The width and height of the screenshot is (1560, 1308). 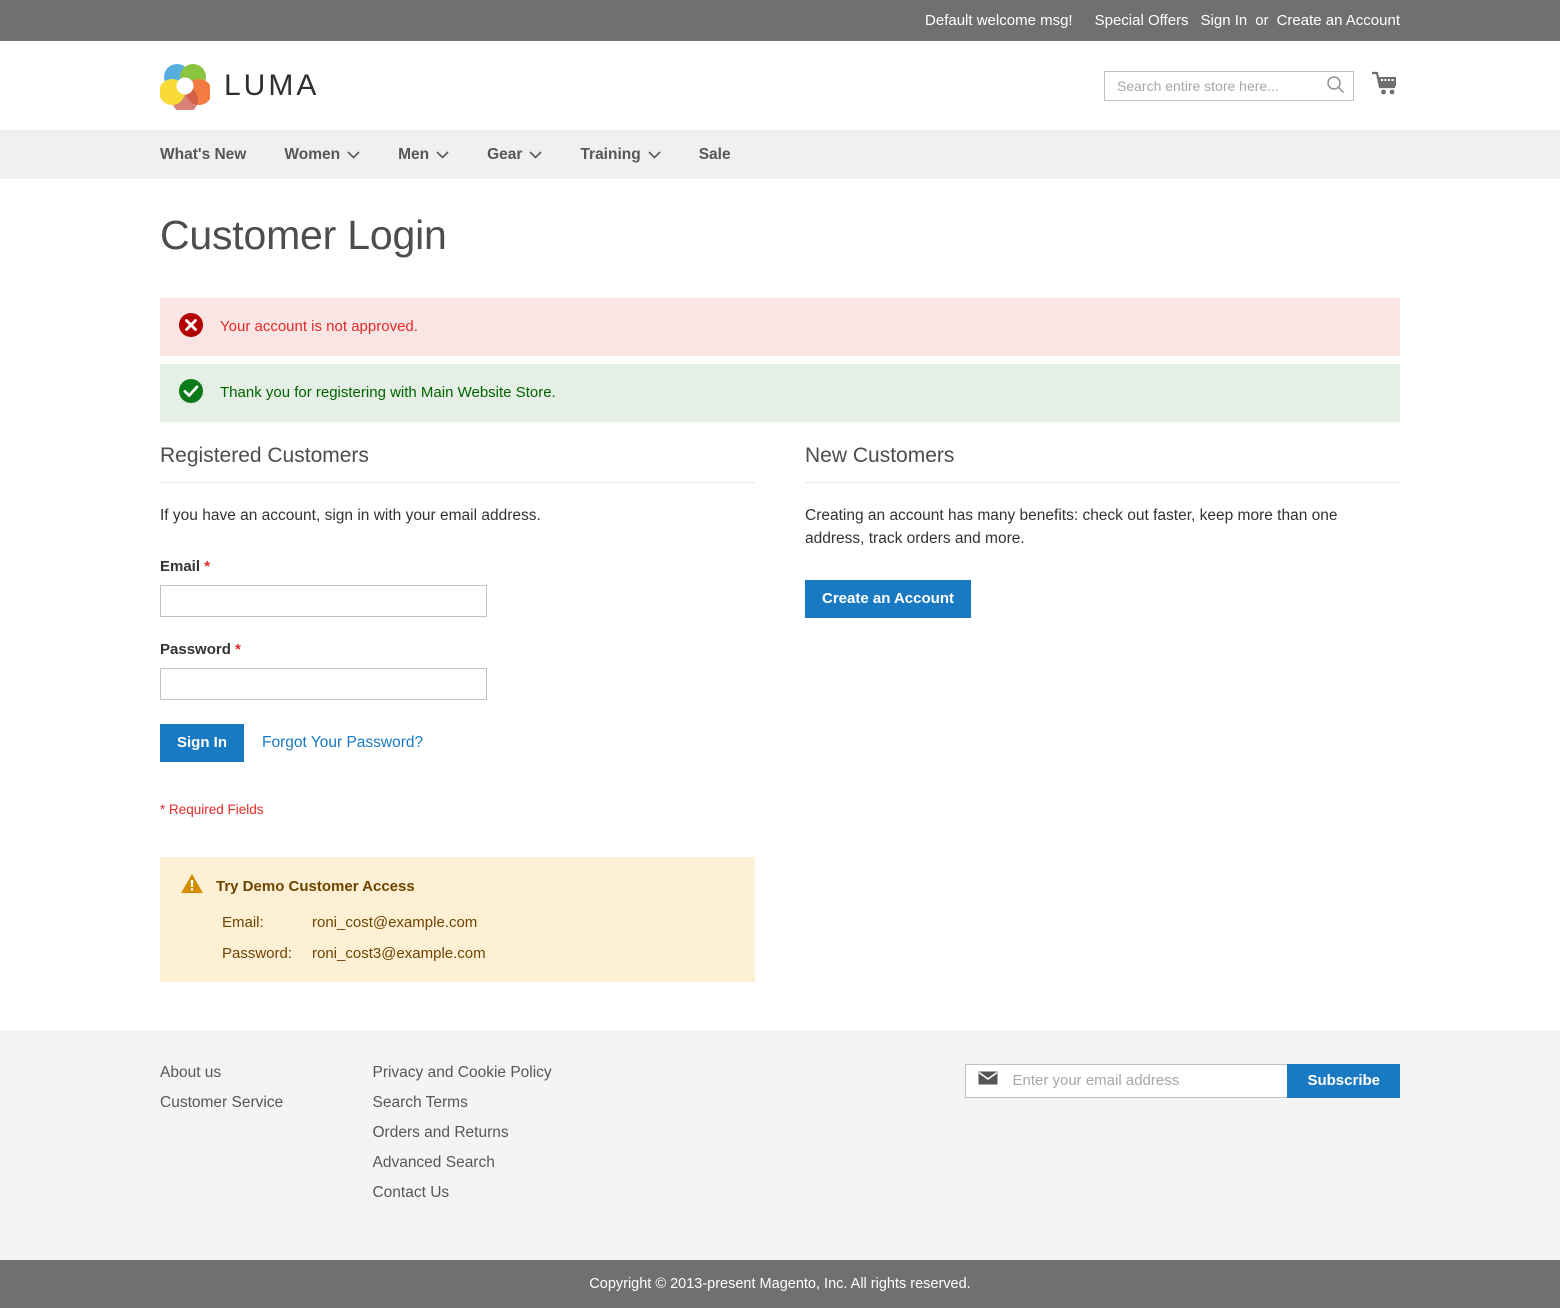 I want to click on header-actions, so click(x=1252, y=85).